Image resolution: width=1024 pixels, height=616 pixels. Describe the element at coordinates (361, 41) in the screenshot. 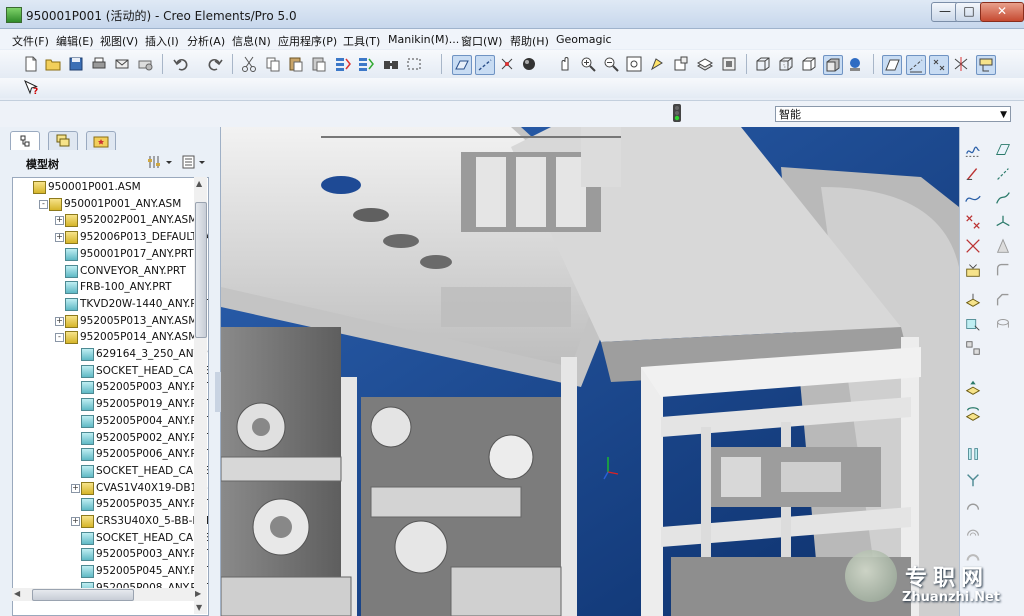

I see `menu-tools: 工具(T)` at that location.